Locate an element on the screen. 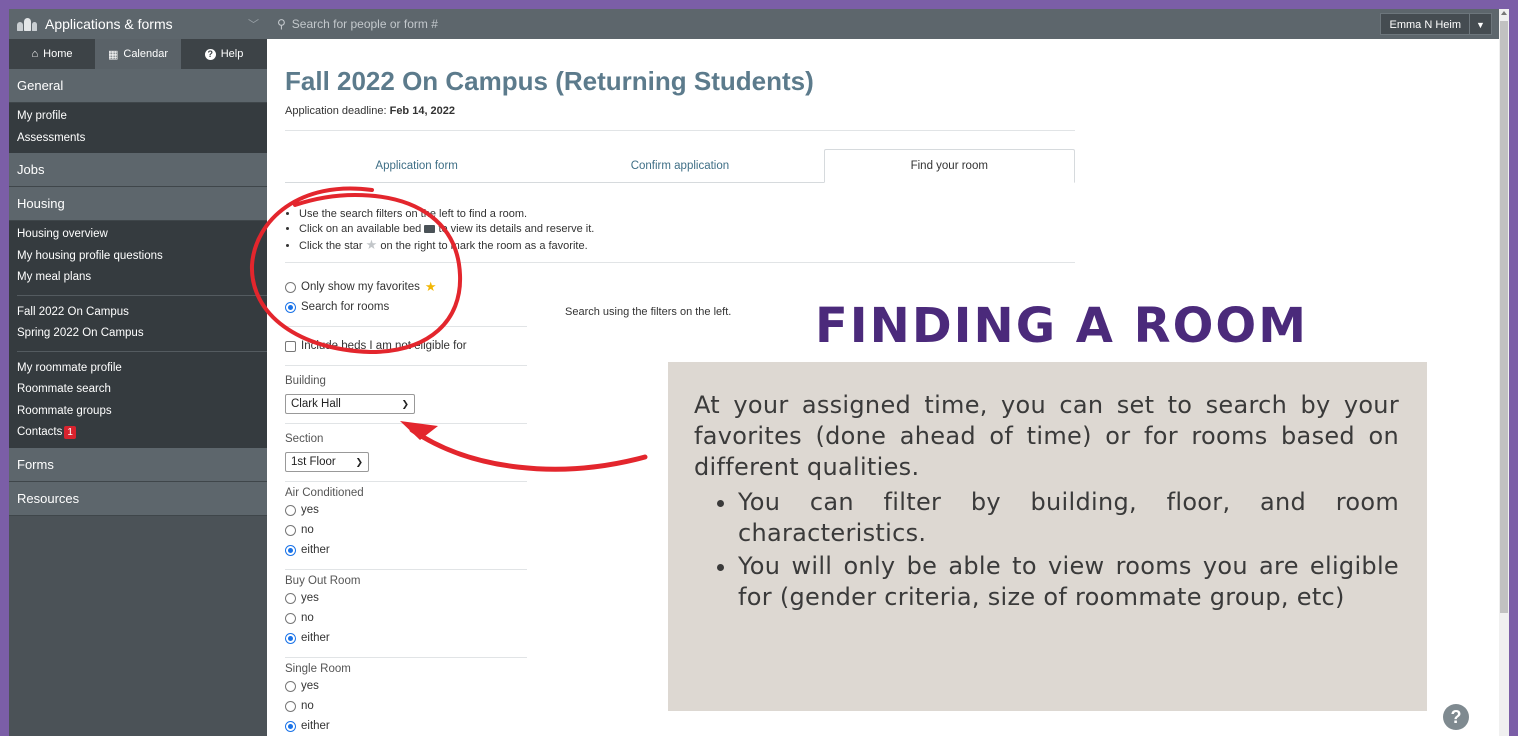 The height and width of the screenshot is (736, 1518). checkbox-include-ineligible: Include beds I am not eligible for is located at coordinates (406, 346).